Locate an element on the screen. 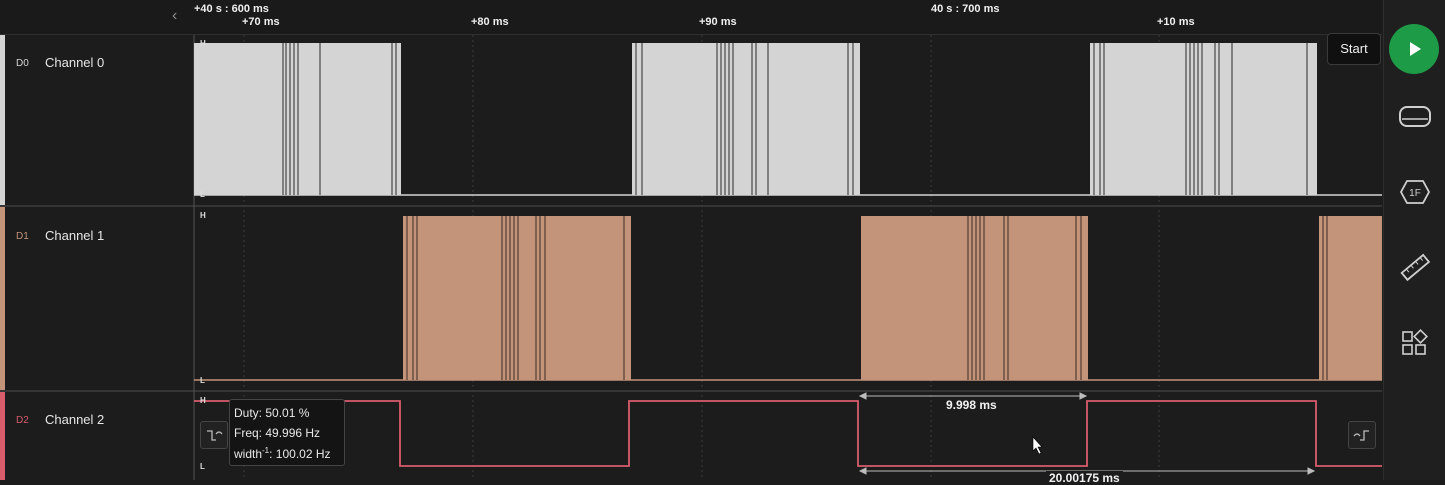  tooltip-width: width-1: 100.02 Hz is located at coordinates (282, 453).